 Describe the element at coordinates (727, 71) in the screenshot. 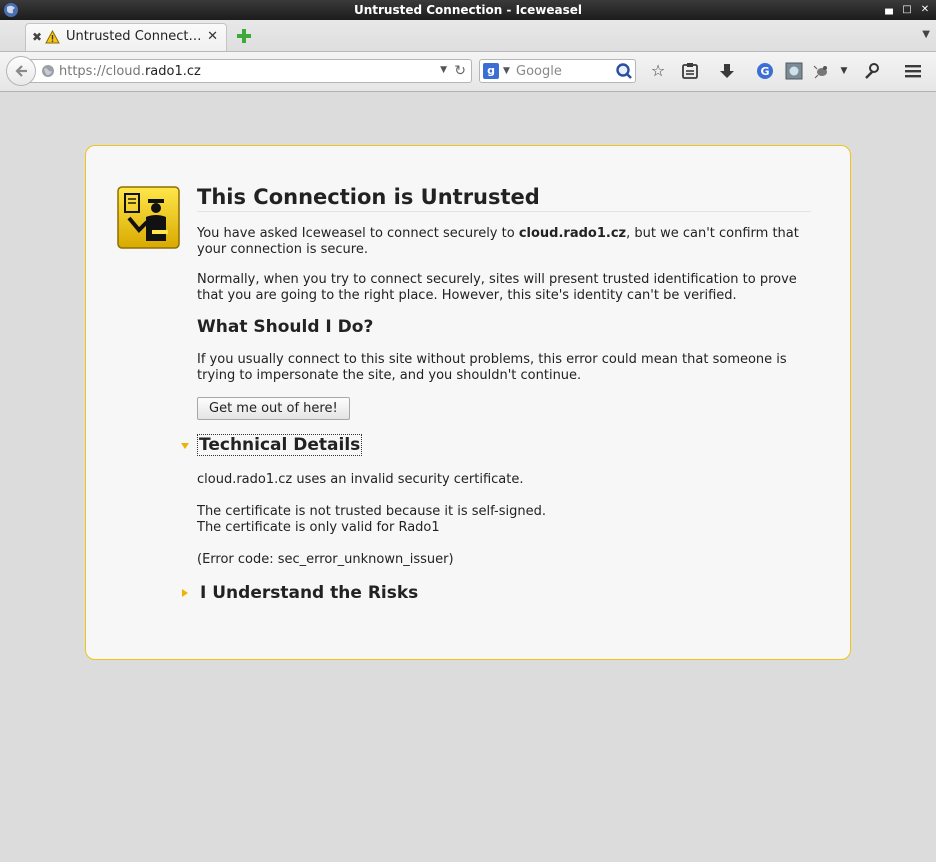

I see `downloads-icon` at that location.